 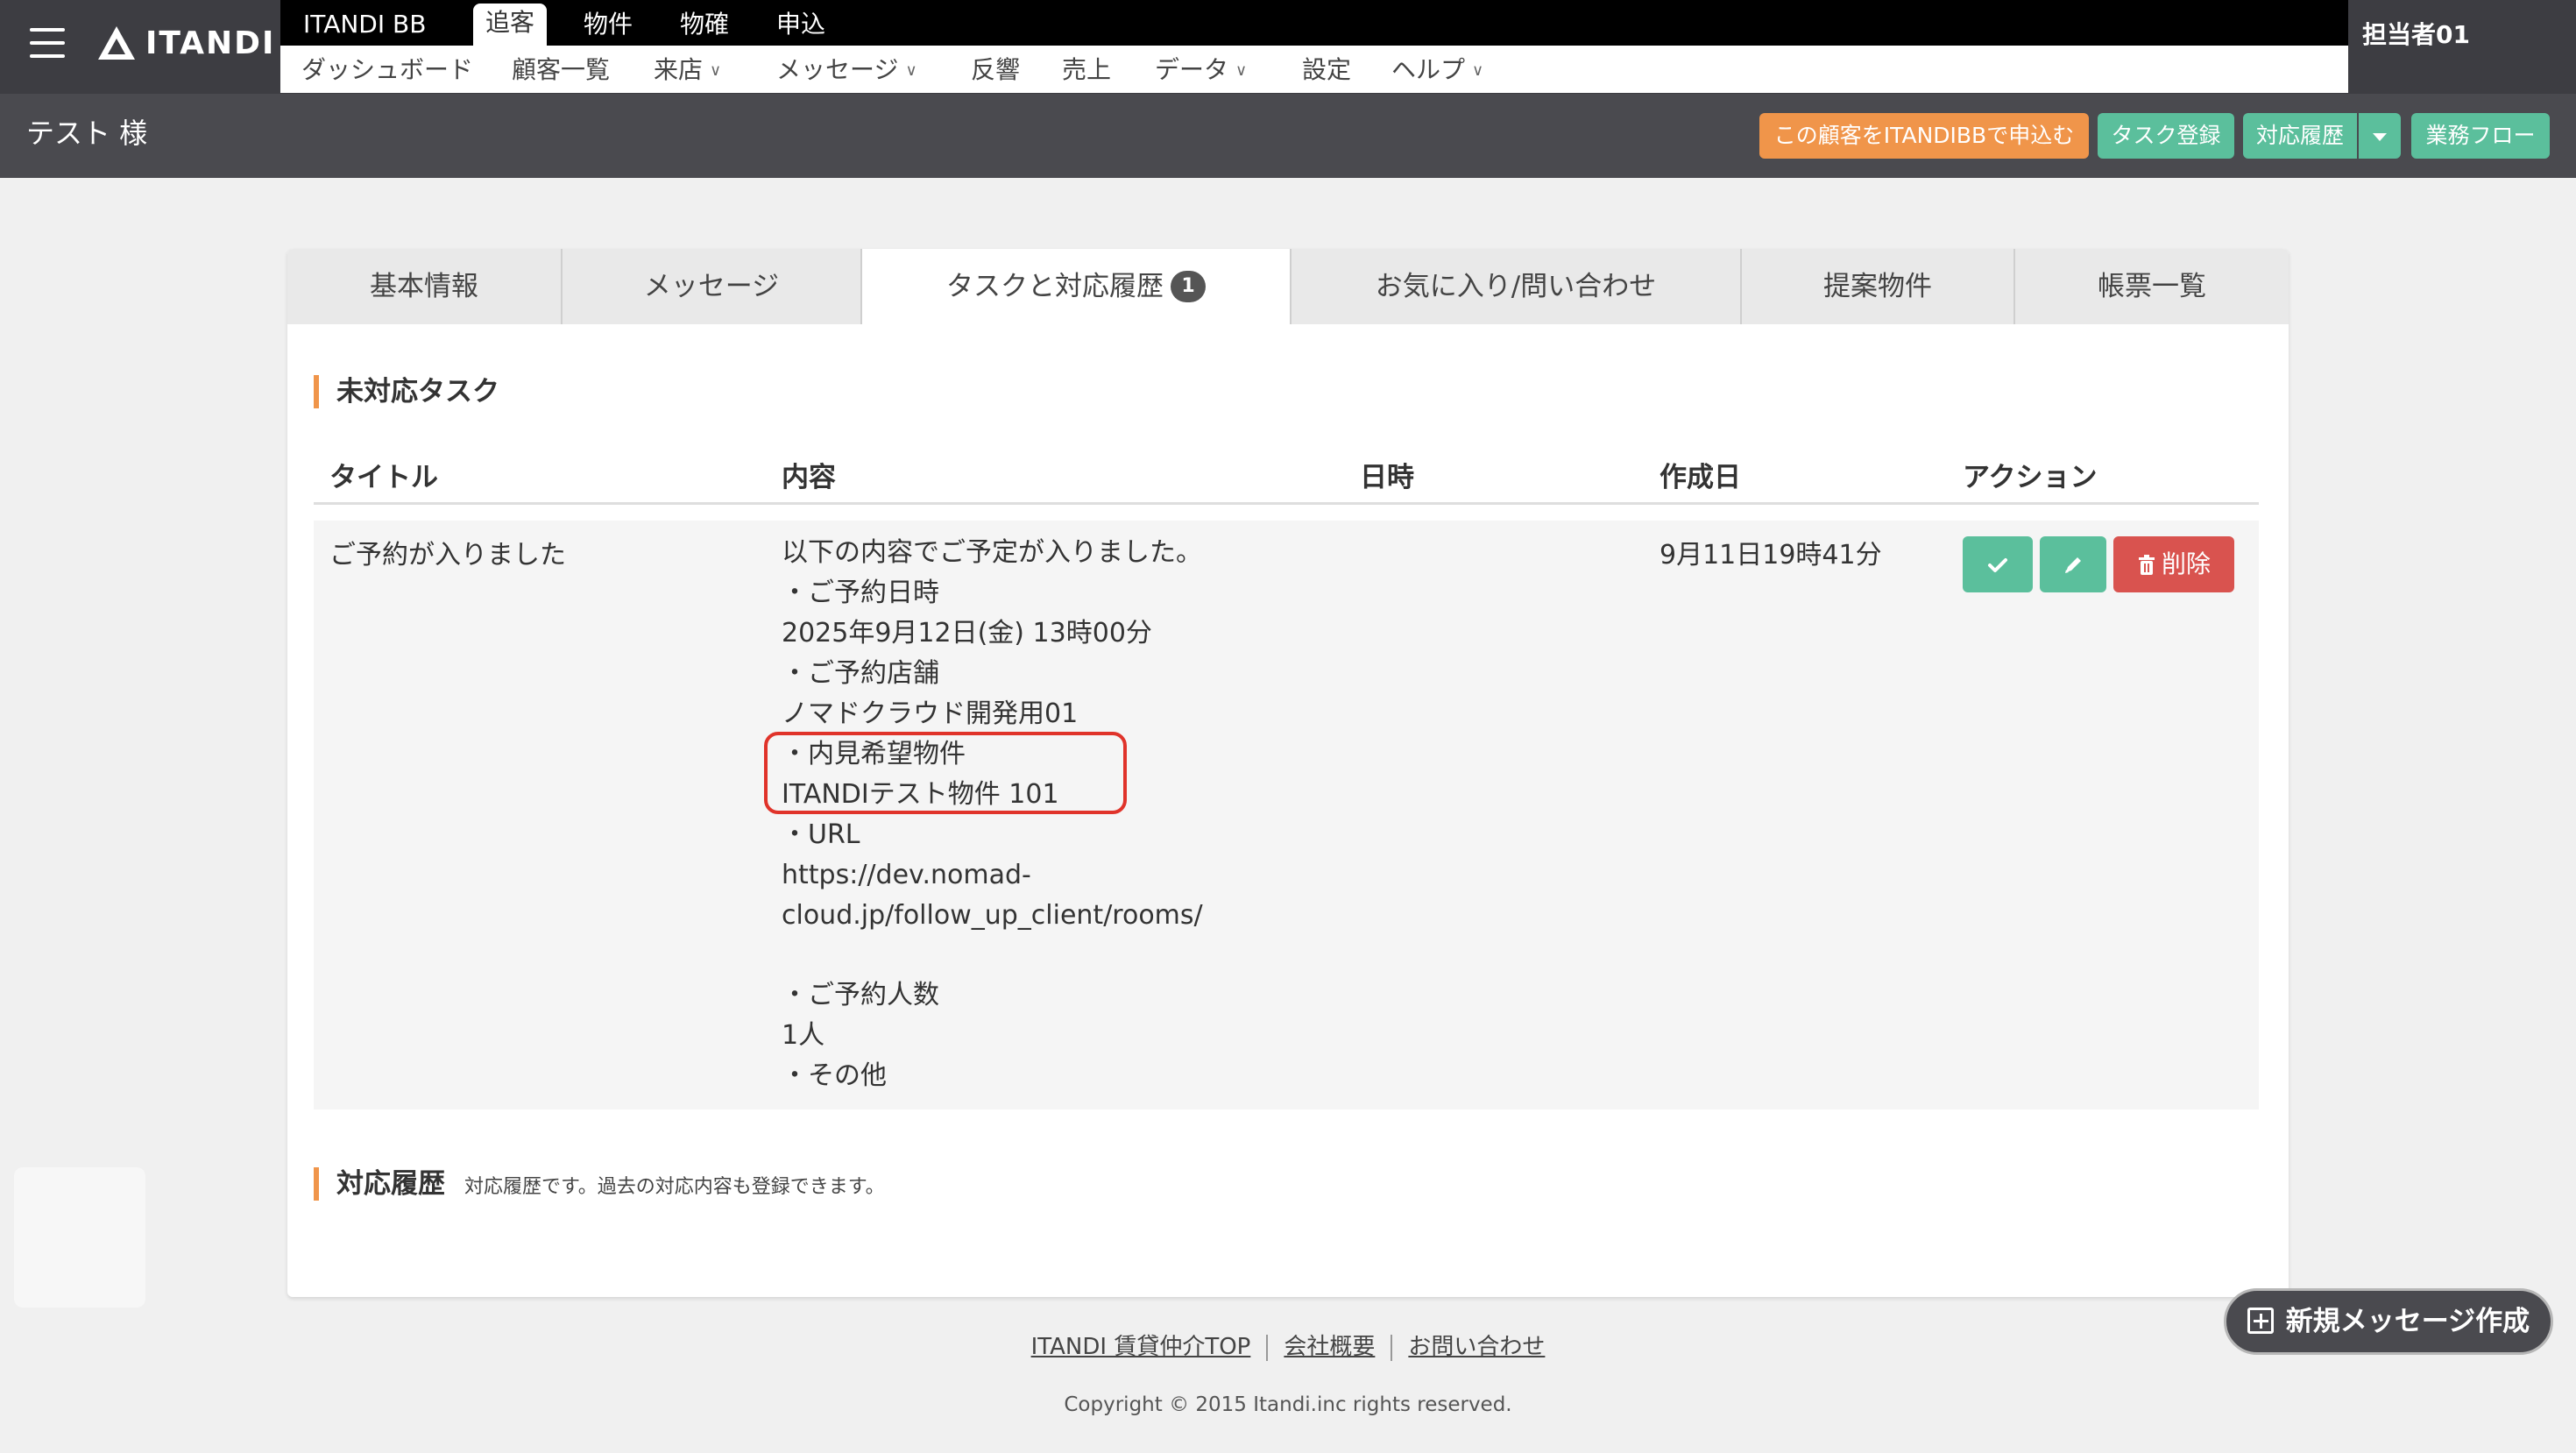 I want to click on pending-tasks-title: 未対応タスク, so click(x=406, y=391).